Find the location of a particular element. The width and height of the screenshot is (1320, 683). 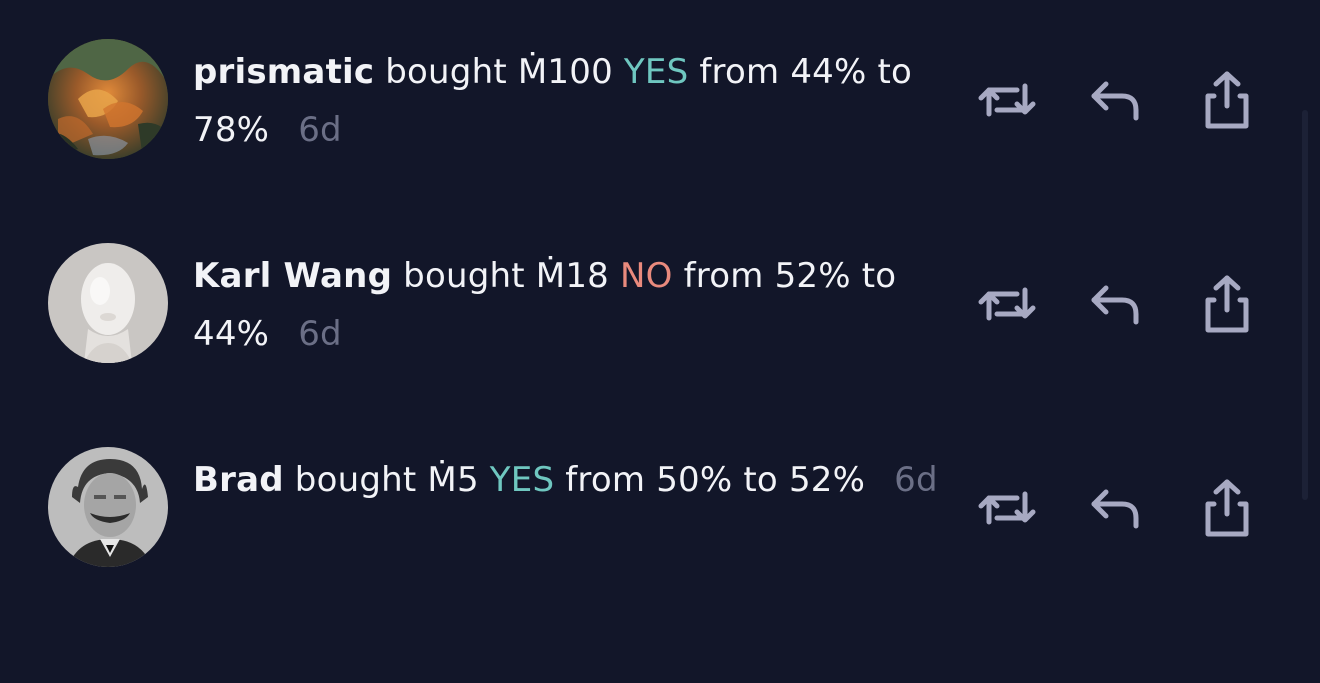

to-probability: 52% is located at coordinates (827, 480).